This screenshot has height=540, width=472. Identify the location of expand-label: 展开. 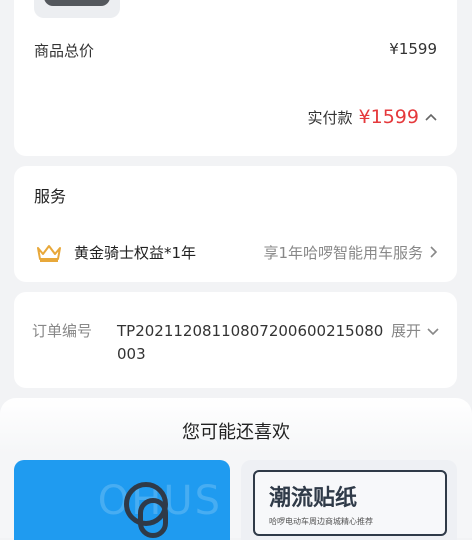
(405, 331).